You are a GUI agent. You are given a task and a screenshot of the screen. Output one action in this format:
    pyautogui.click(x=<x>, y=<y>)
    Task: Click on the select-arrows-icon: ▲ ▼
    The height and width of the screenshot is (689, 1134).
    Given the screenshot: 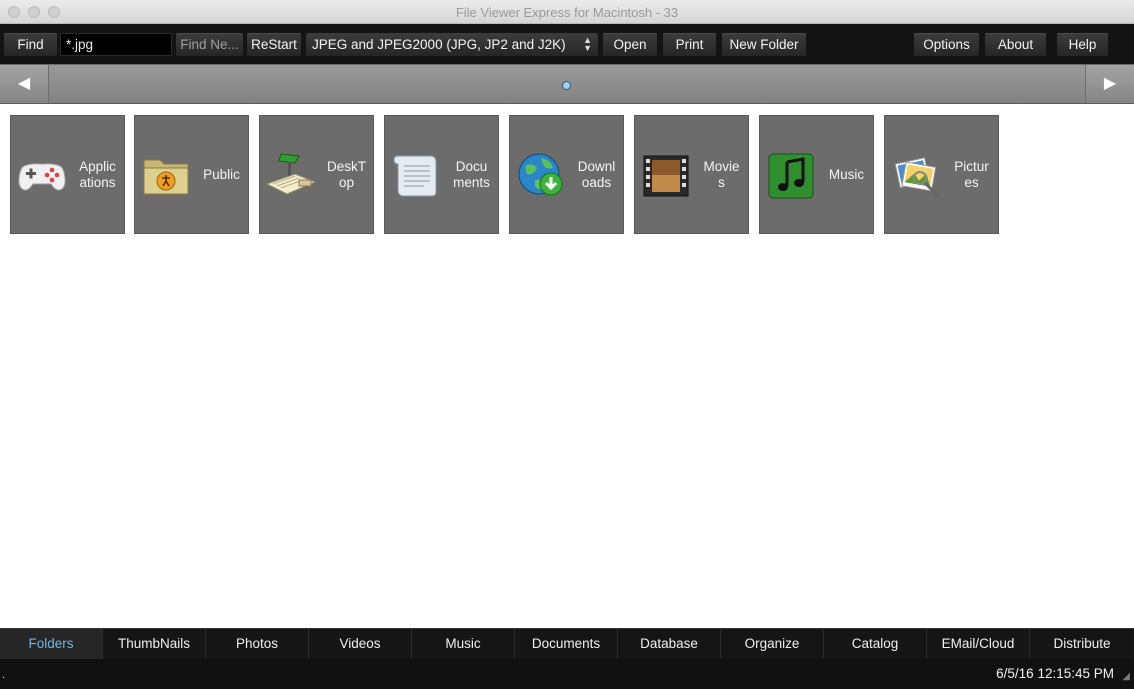 What is the action you would take?
    pyautogui.click(x=587, y=44)
    